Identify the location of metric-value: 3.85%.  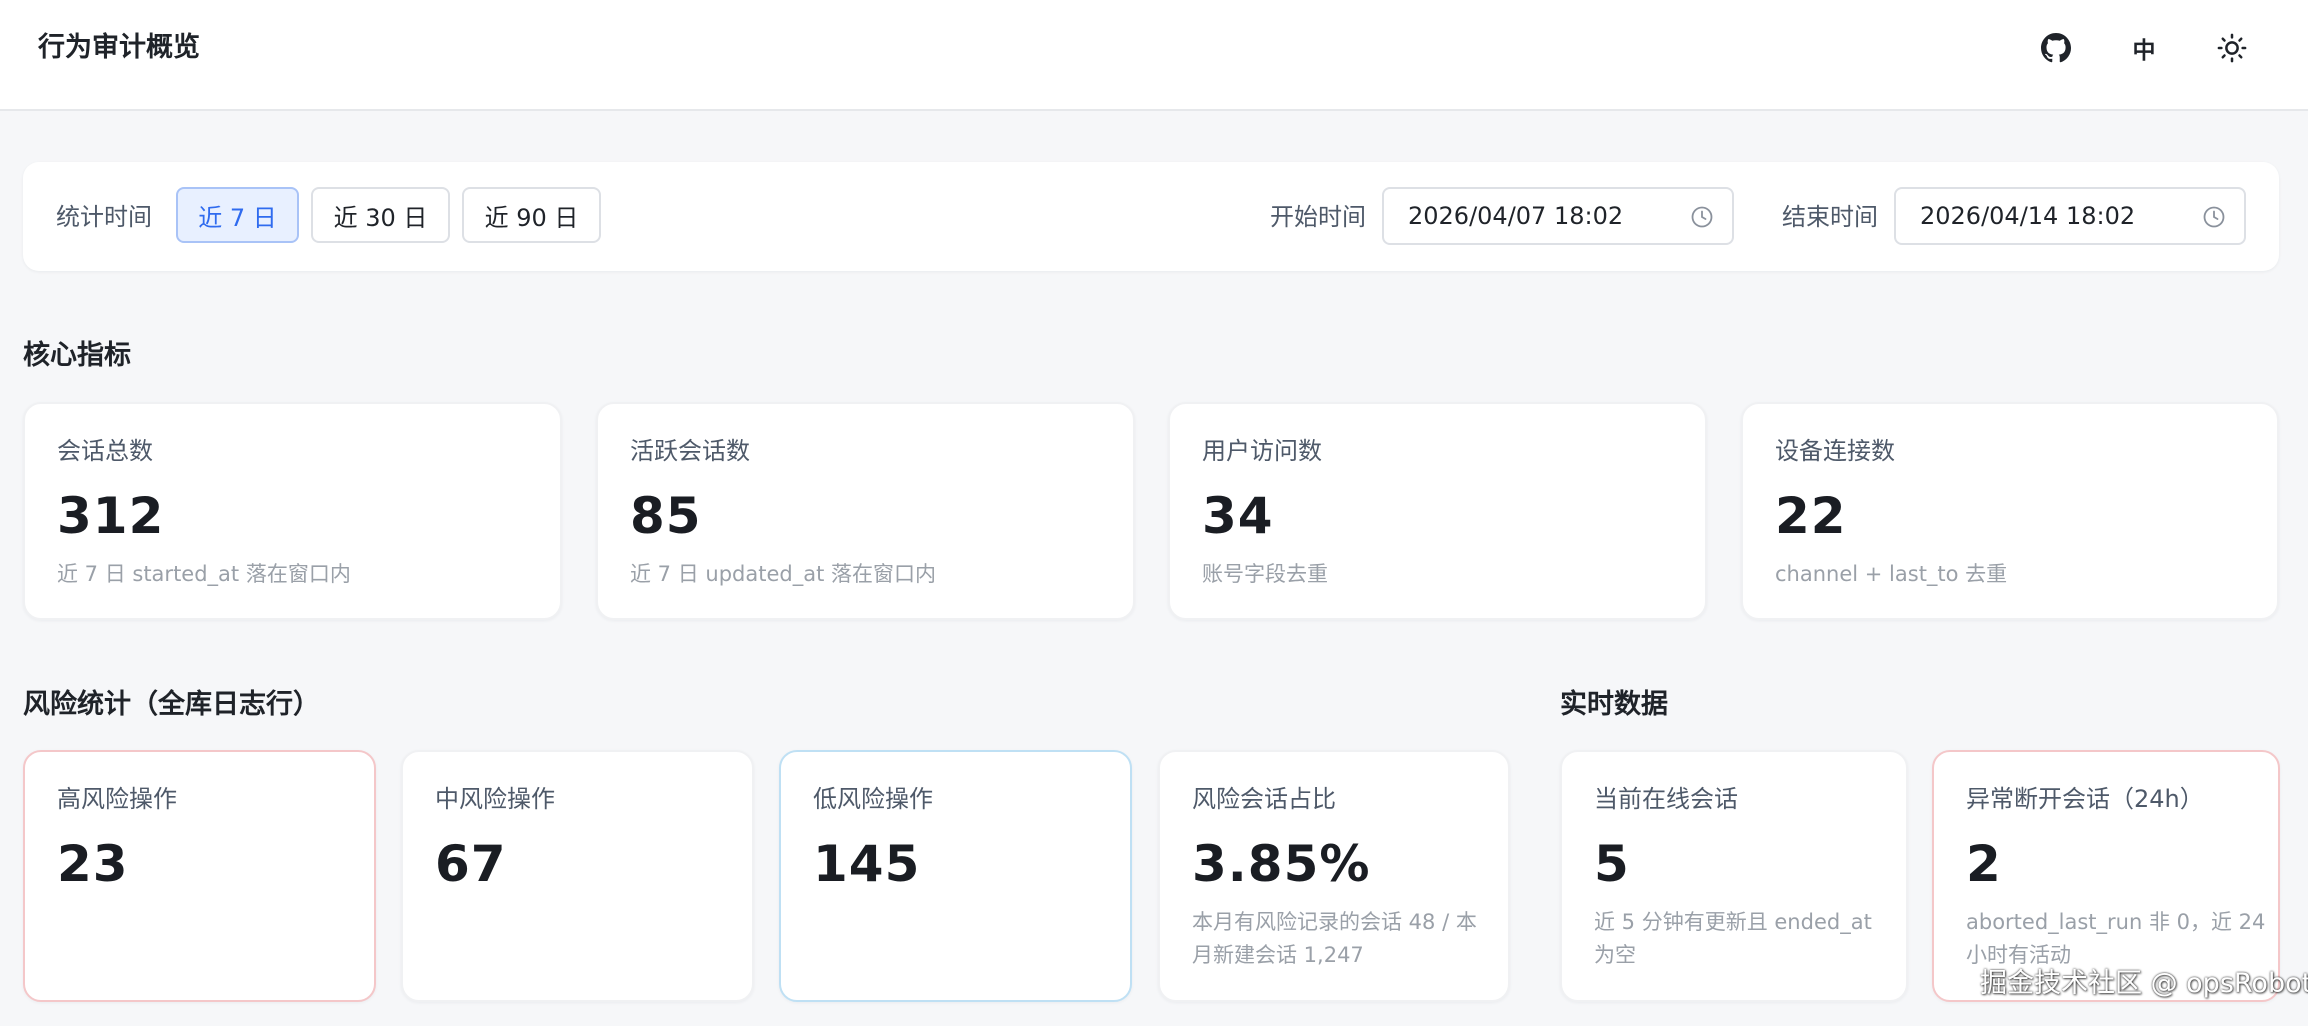
(1281, 864).